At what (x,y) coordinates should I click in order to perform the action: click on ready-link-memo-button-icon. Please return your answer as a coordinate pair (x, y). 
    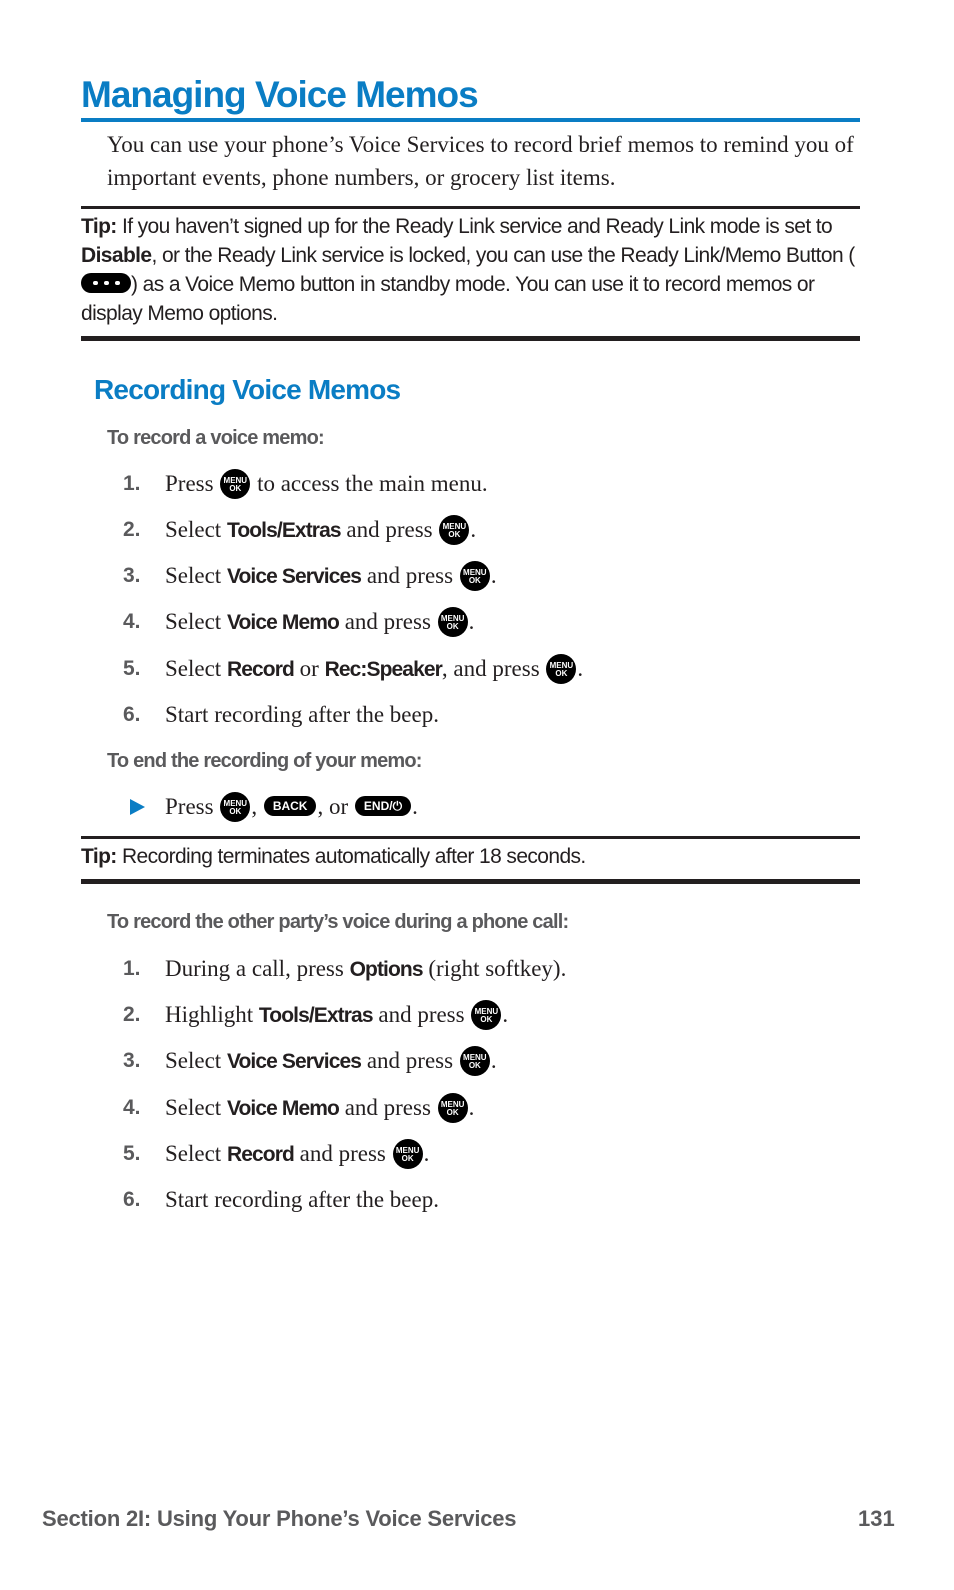
    Looking at the image, I should click on (106, 283).